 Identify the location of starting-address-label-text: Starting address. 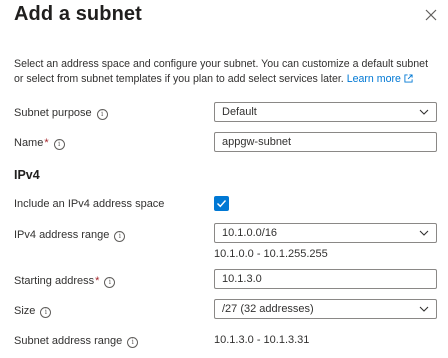
(54, 281).